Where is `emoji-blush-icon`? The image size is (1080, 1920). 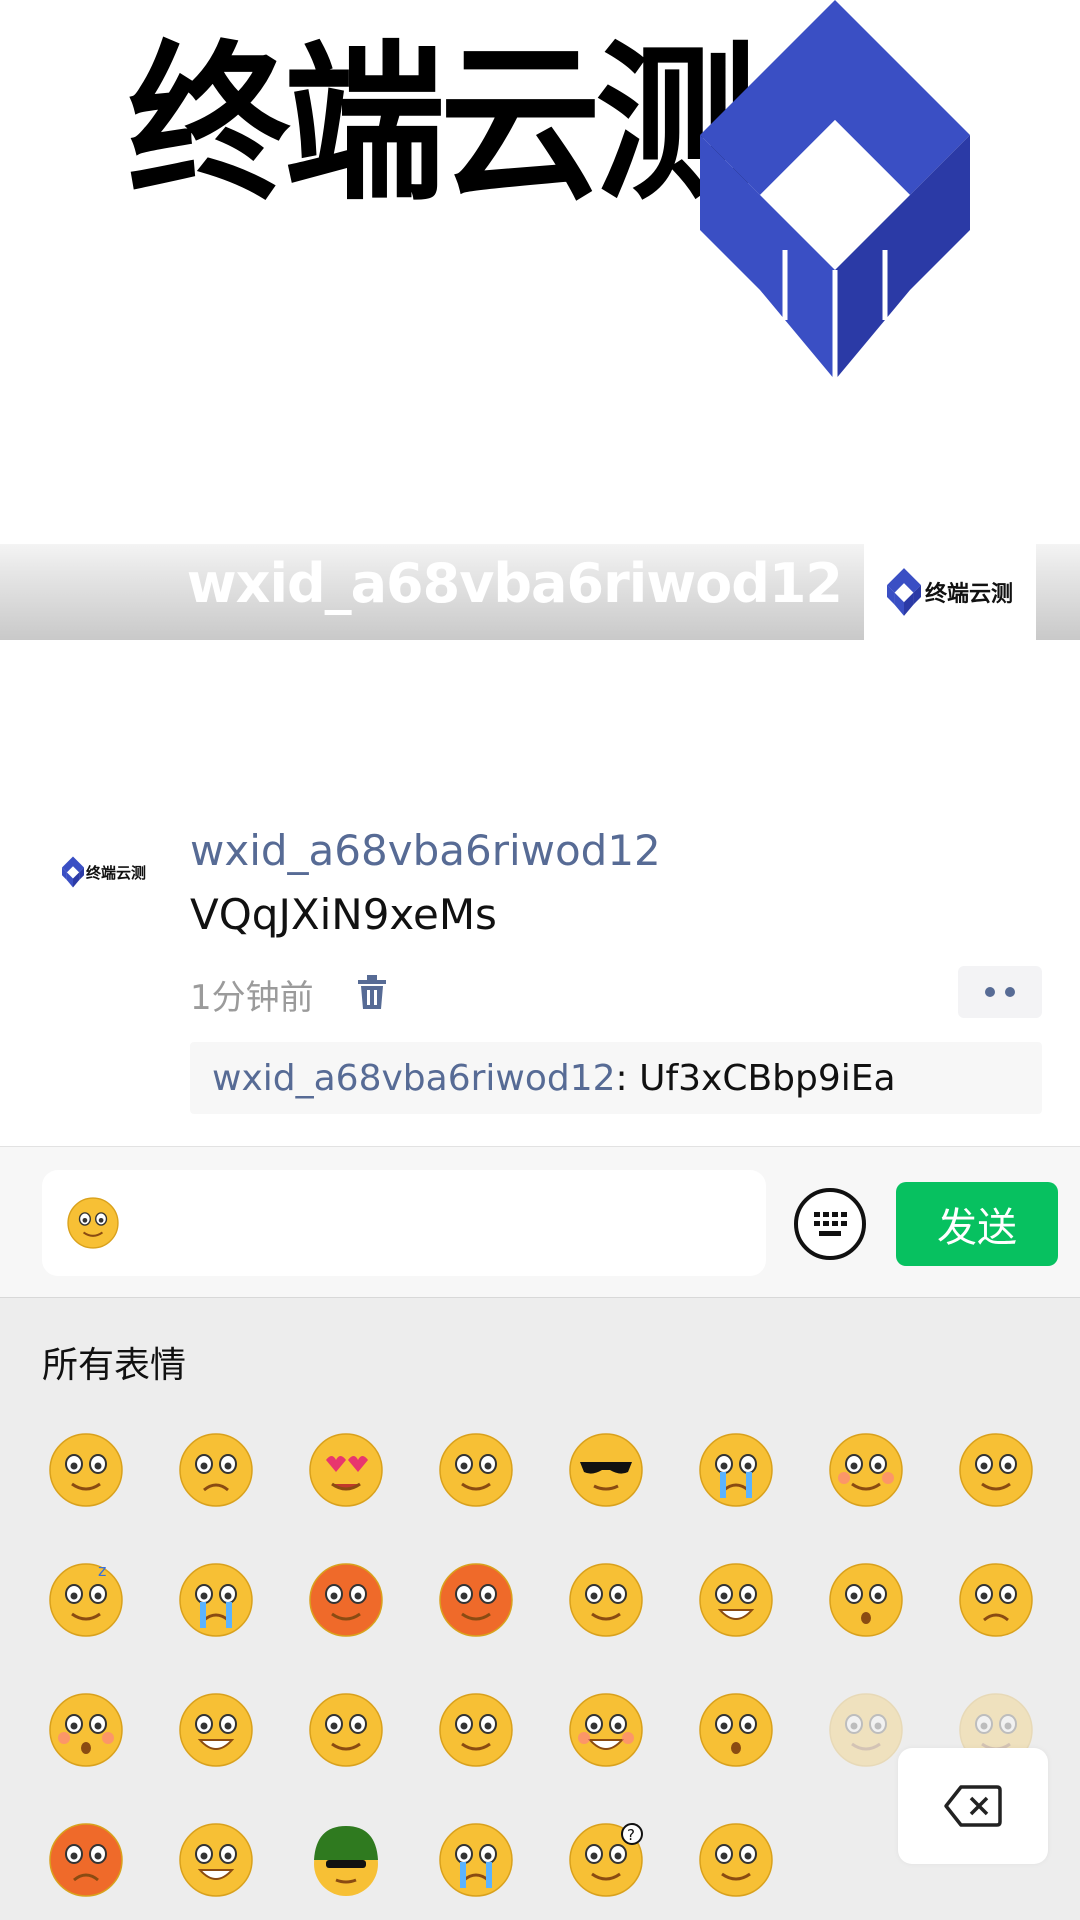 emoji-blush-icon is located at coordinates (86, 1730).